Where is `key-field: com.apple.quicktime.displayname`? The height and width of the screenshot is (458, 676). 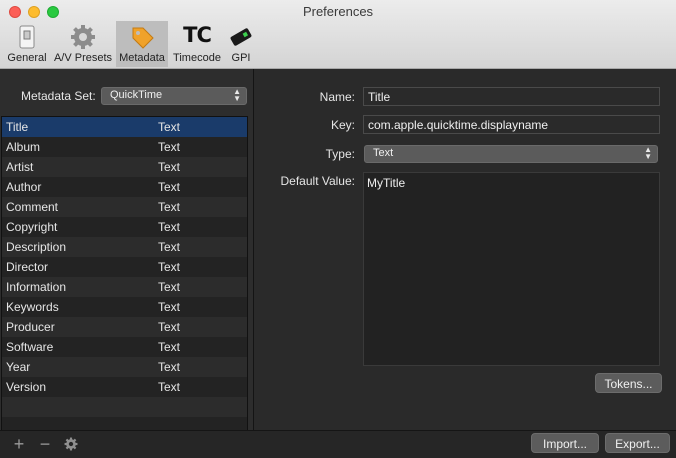 key-field: com.apple.quicktime.displayname is located at coordinates (511, 124).